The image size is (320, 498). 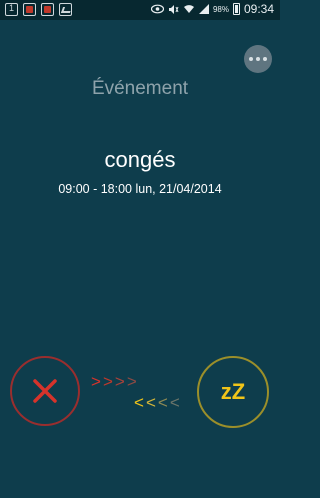 I want to click on close-icon, so click(x=45, y=391).